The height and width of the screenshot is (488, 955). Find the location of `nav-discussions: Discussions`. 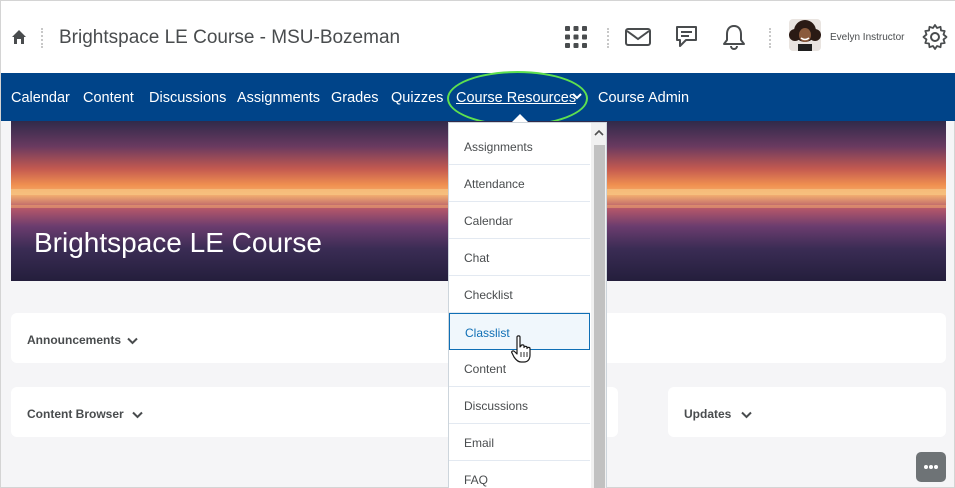

nav-discussions: Discussions is located at coordinates (187, 98).